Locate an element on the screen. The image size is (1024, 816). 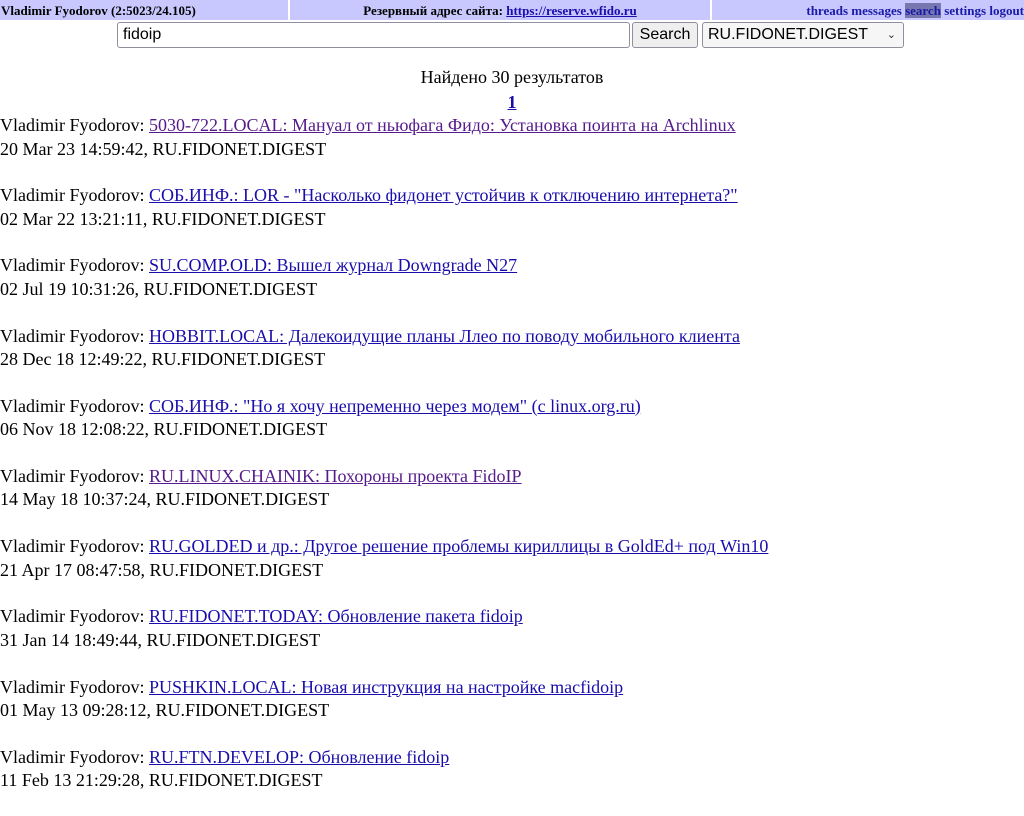
pagination: 1 is located at coordinates (512, 102).